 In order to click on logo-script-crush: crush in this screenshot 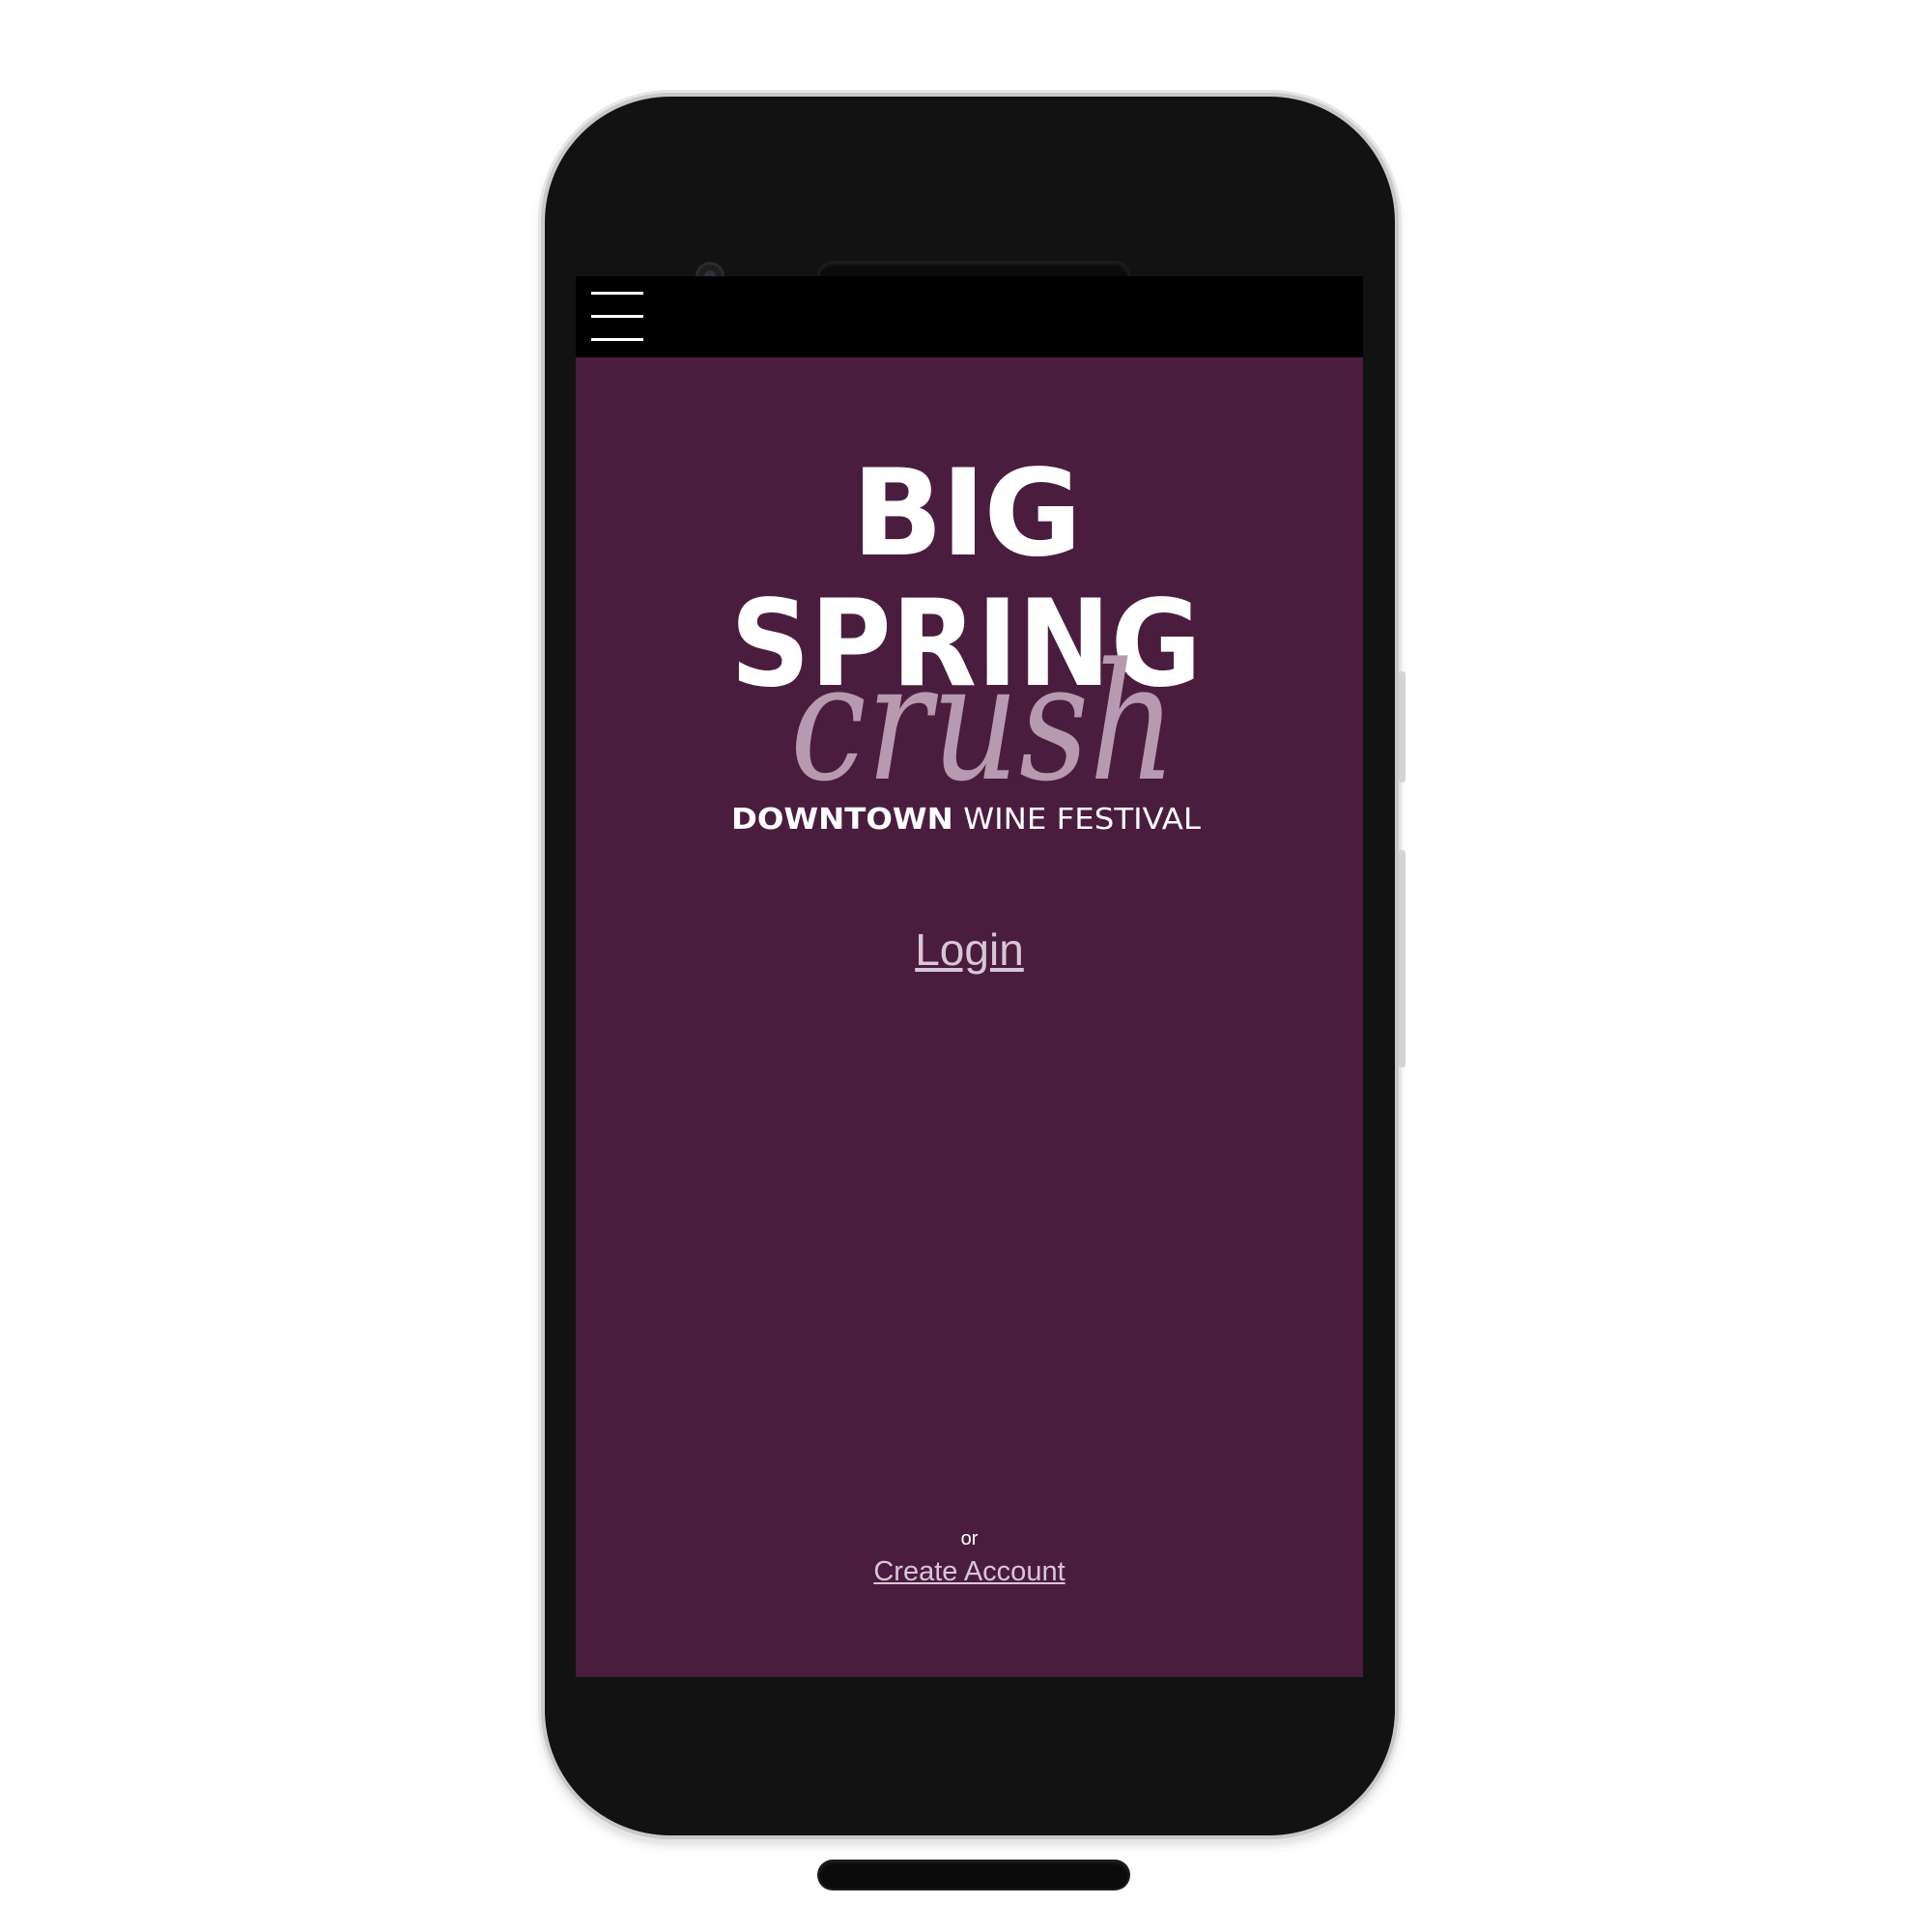, I will do `click(983, 722)`.